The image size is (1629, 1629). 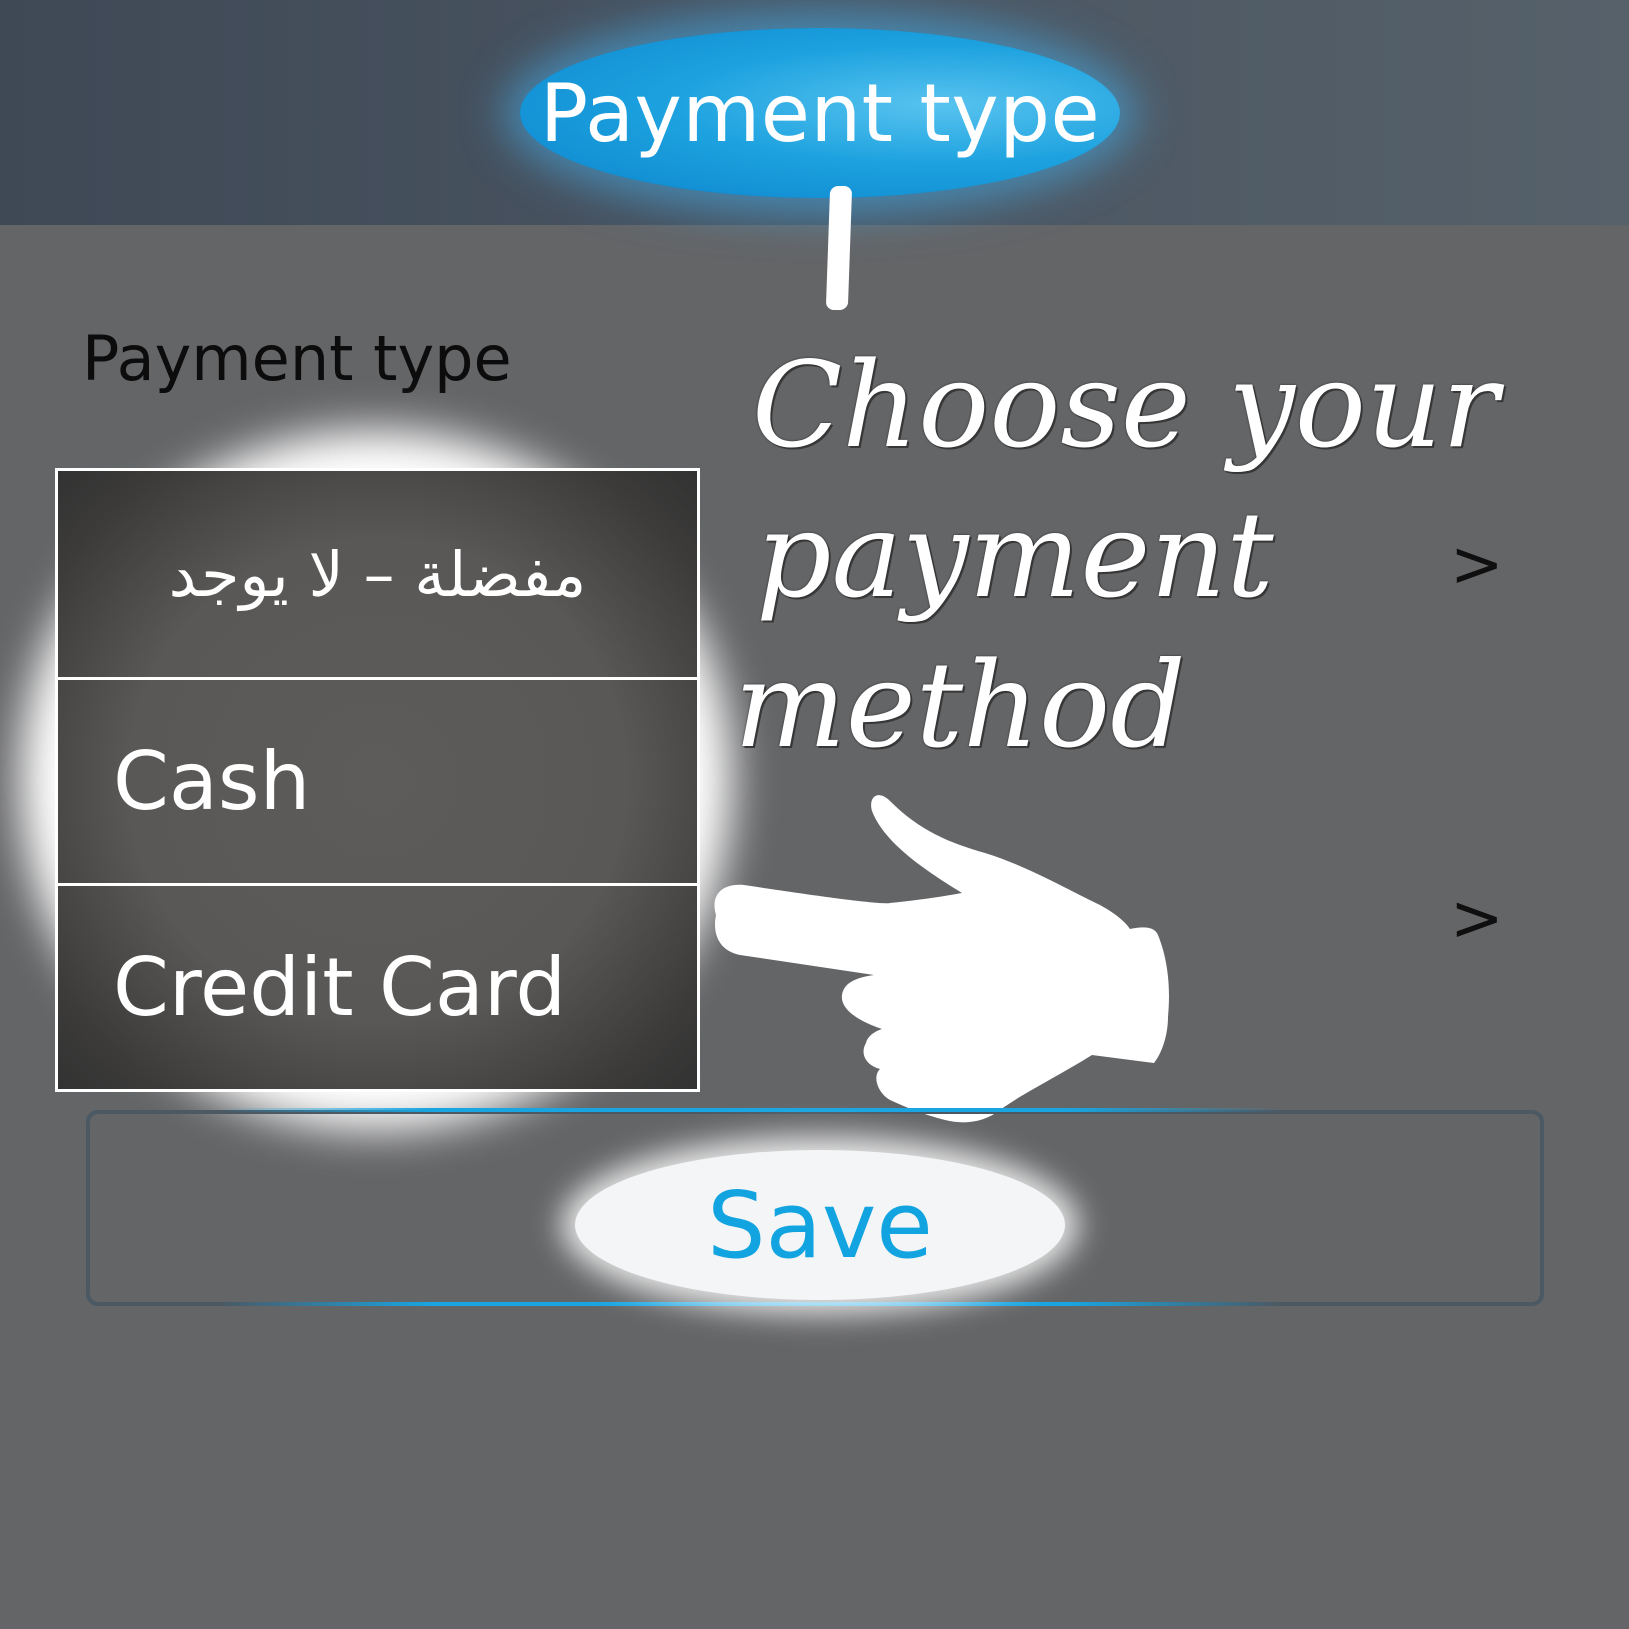 What do you see at coordinates (1477, 919) in the screenshot?
I see `chevron-right-icon: >` at bounding box center [1477, 919].